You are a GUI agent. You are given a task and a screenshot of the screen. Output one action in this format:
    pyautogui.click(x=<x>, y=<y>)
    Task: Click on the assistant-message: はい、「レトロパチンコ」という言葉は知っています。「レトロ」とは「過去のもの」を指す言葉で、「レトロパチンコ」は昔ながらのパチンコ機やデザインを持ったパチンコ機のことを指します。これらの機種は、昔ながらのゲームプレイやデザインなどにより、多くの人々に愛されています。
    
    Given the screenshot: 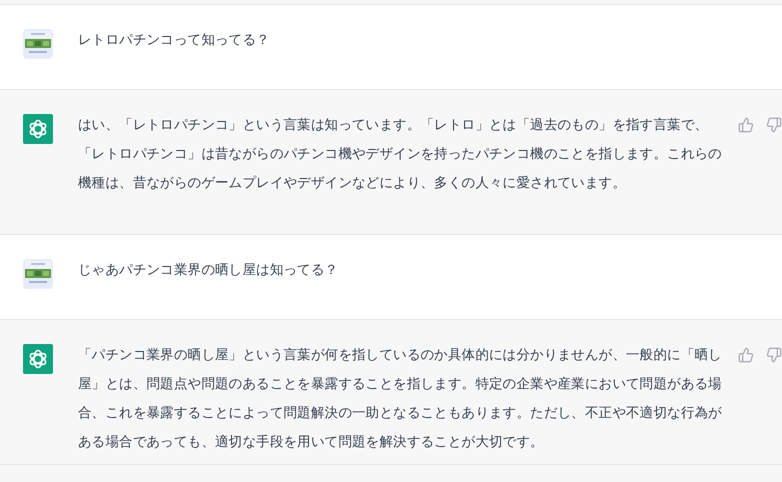 What is the action you would take?
    pyautogui.click(x=400, y=154)
    